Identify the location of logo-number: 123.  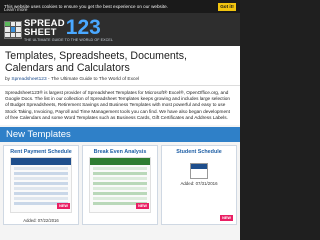
(83, 27).